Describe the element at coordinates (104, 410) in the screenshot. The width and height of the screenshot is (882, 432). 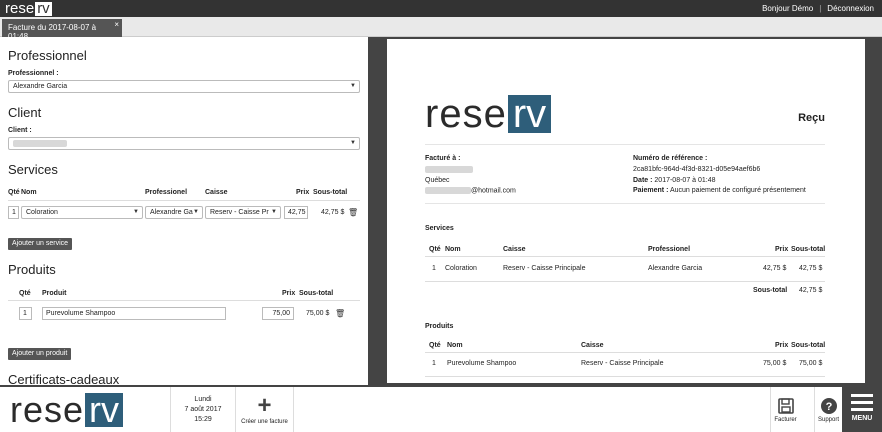
I see `bottom-logo-box: rv` at that location.